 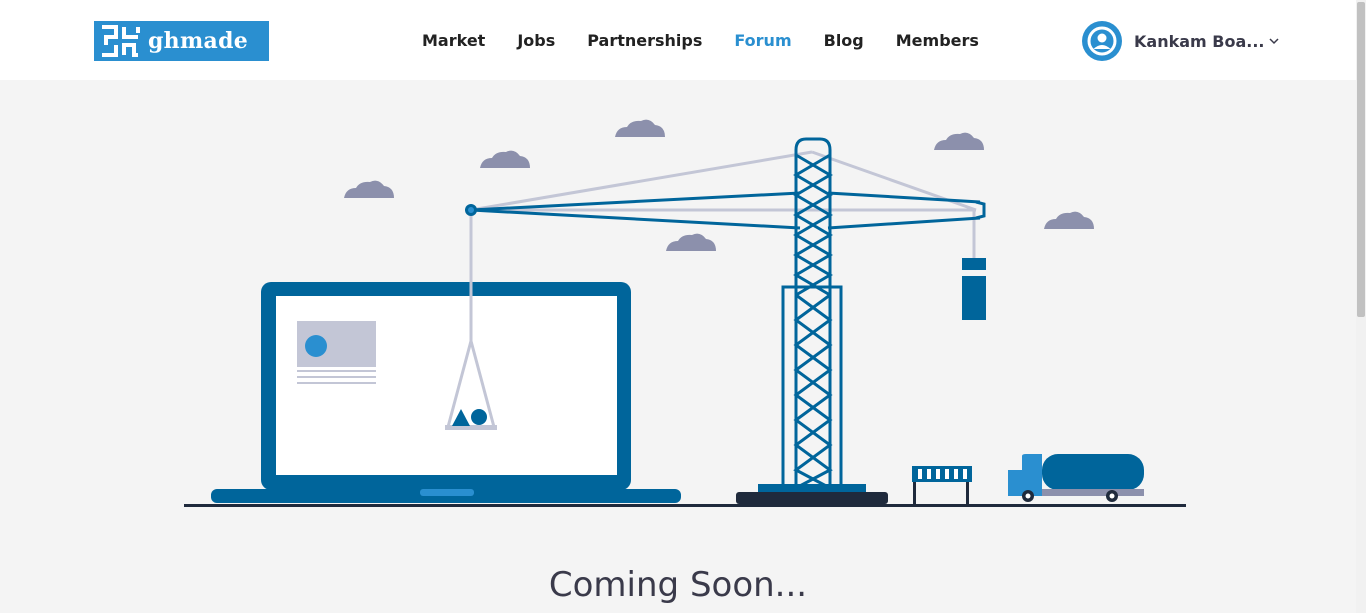 What do you see at coordinates (685, 505) in the screenshot?
I see `ground-line` at bounding box center [685, 505].